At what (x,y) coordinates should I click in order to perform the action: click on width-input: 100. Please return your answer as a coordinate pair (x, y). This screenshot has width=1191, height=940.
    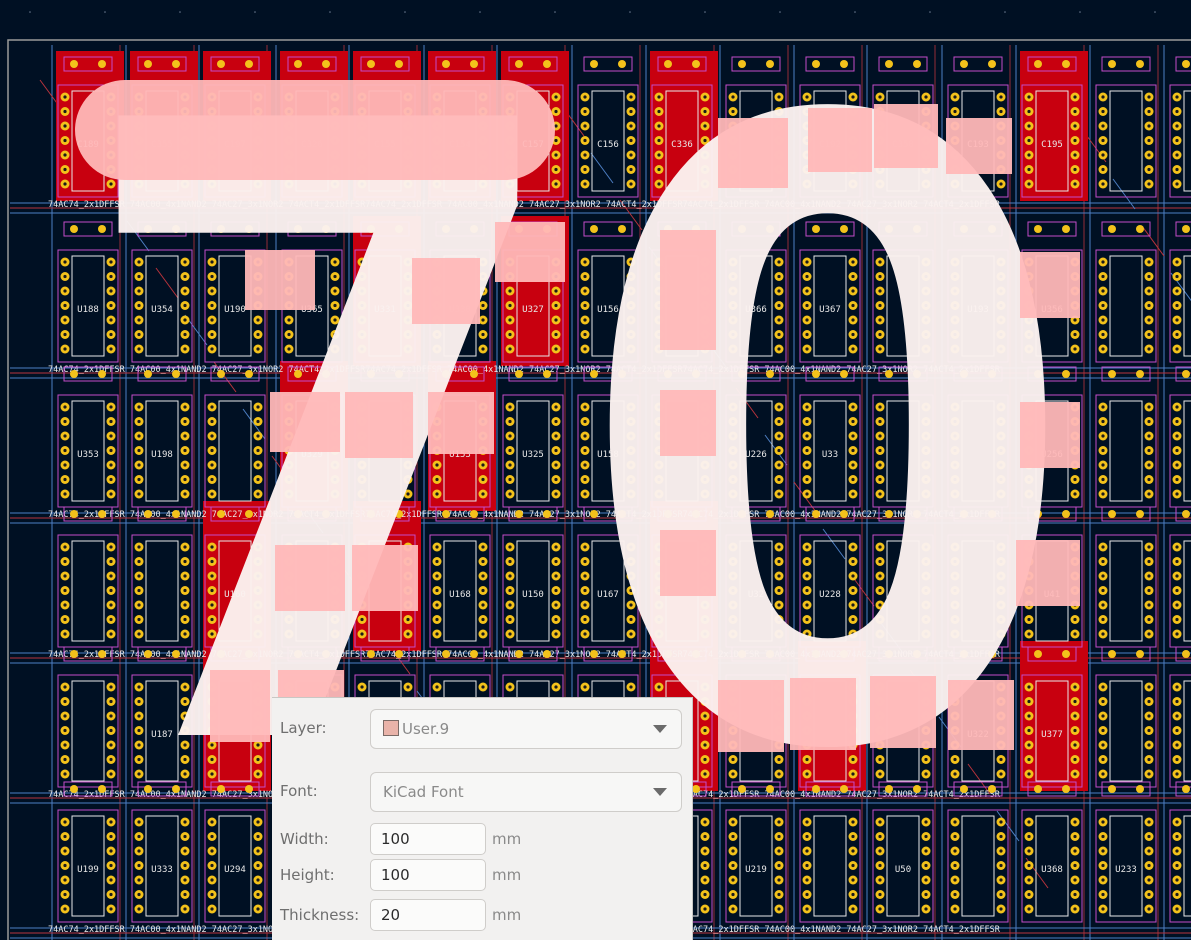
    Looking at the image, I should click on (428, 839).